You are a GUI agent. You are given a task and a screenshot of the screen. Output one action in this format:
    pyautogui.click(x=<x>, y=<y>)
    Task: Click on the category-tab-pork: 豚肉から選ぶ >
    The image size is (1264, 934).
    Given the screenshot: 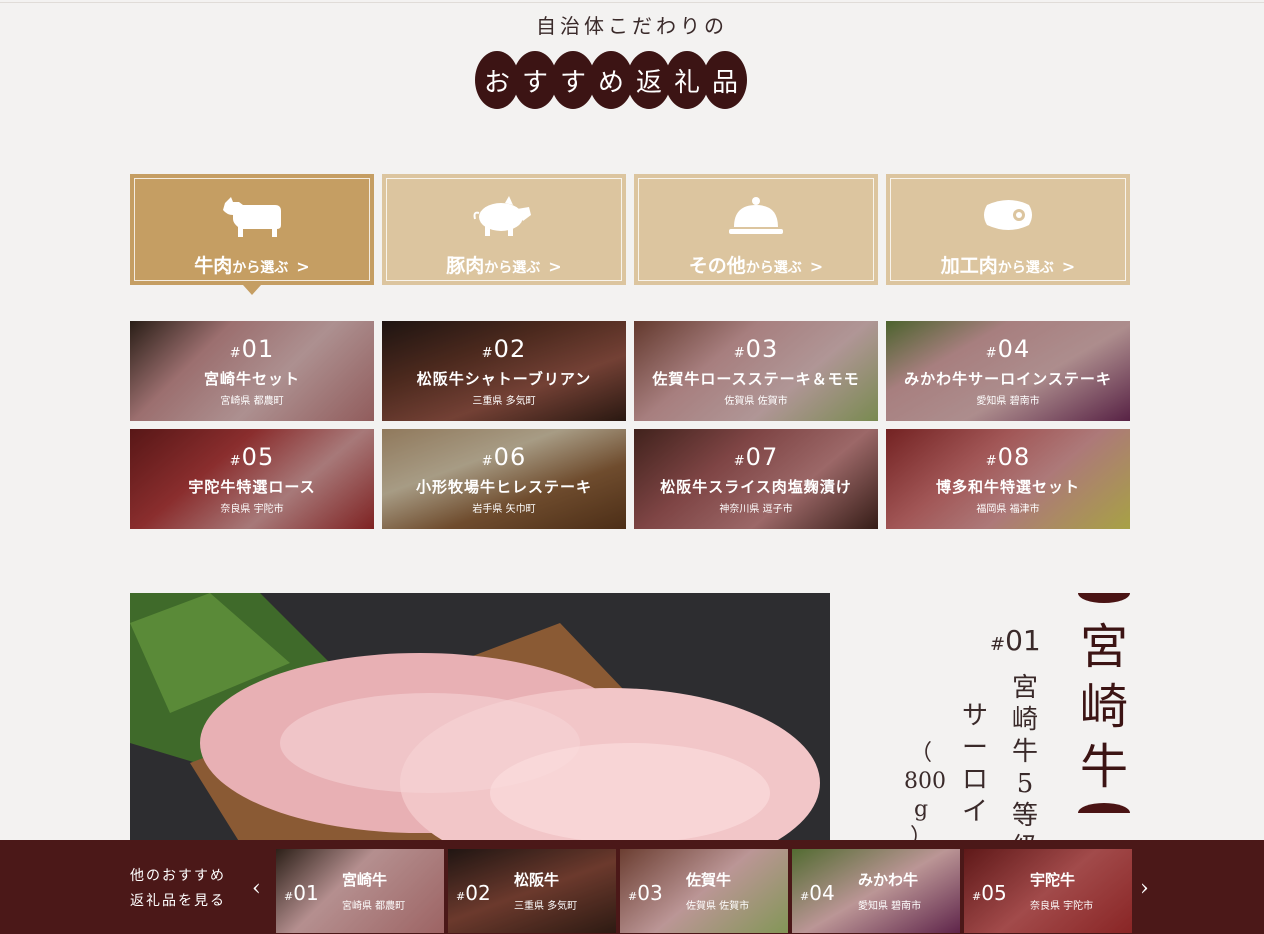 What is the action you would take?
    pyautogui.click(x=504, y=229)
    